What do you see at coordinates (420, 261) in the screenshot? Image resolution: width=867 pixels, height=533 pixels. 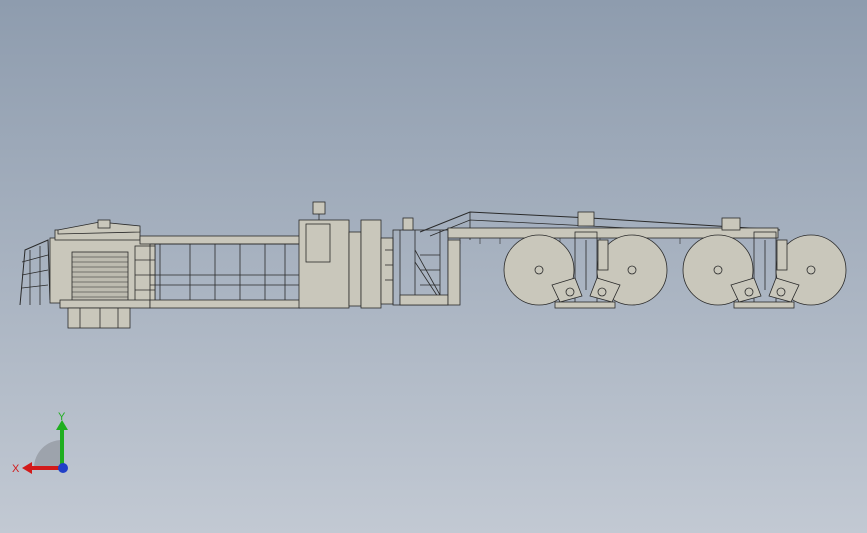 I see `splicer-tower` at bounding box center [420, 261].